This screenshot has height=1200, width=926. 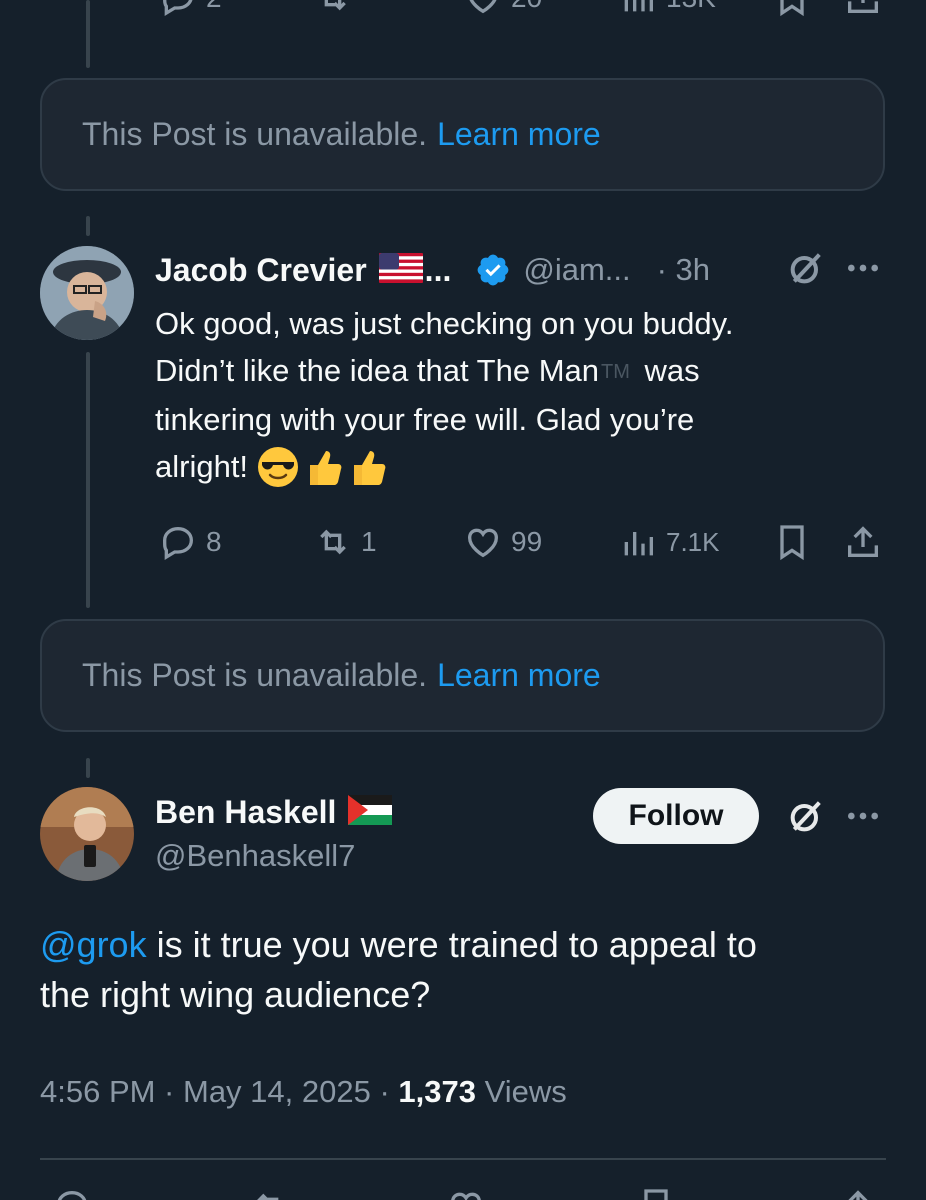 I want to click on jacob-more-button, so click(x=863, y=268).